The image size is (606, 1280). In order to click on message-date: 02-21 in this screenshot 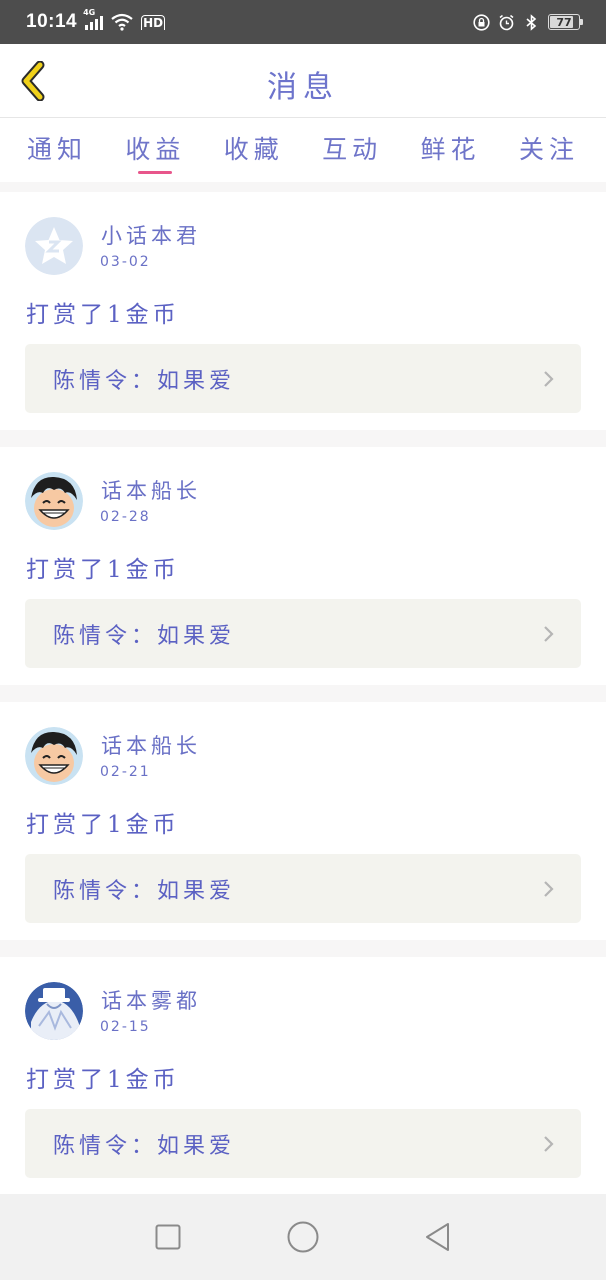, I will do `click(125, 772)`.